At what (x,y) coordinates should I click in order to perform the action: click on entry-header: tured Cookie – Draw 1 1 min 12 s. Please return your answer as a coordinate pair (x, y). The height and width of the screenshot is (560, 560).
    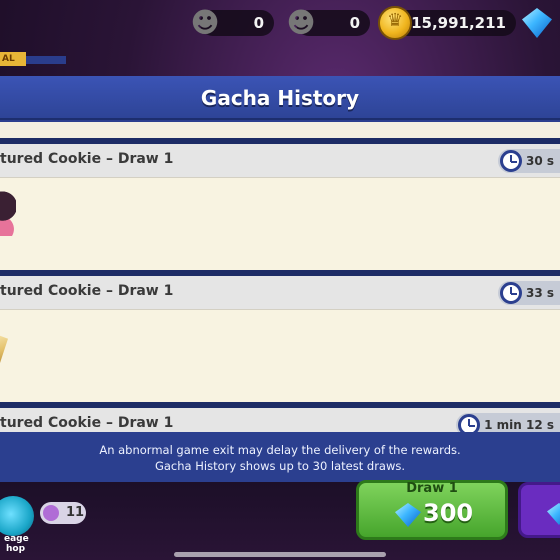
    Looking at the image, I should click on (280, 420).